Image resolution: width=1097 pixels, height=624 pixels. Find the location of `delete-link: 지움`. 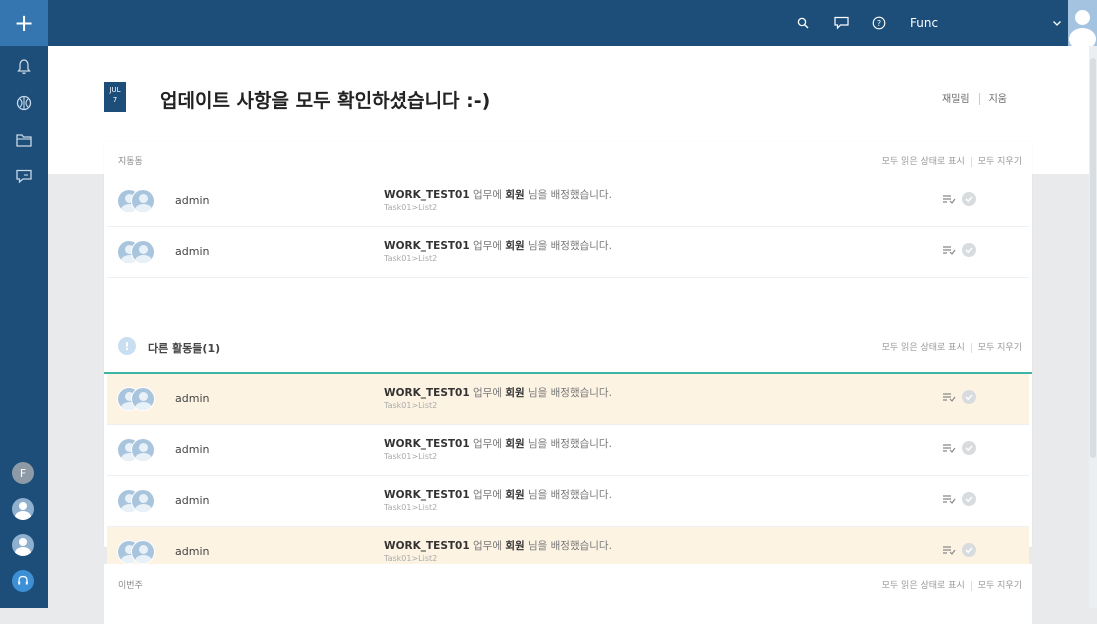

delete-link: 지움 is located at coordinates (998, 99).